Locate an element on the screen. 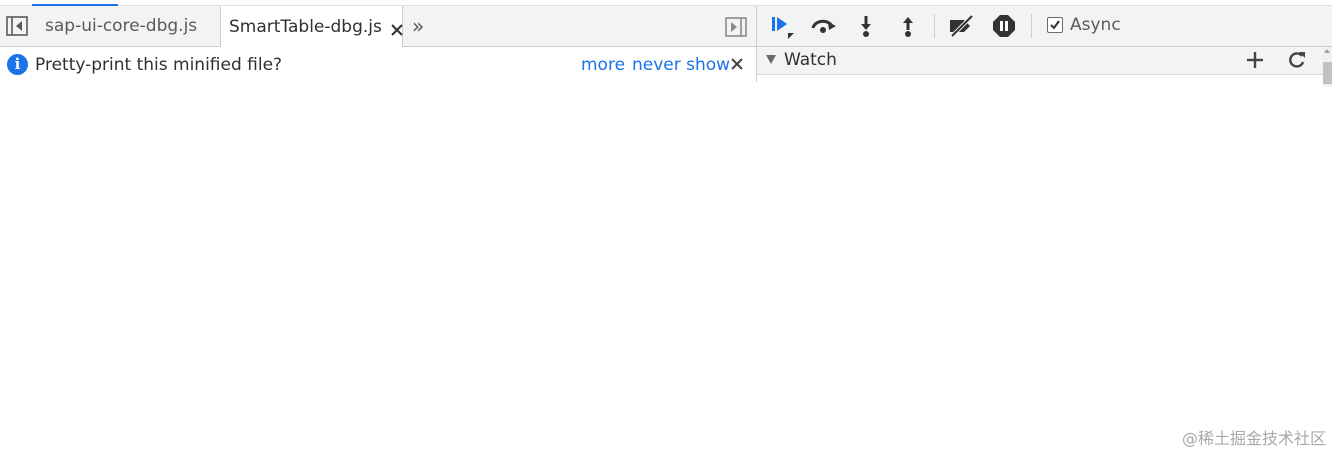 The image size is (1332, 457). pause-on-exceptions-icon is located at coordinates (1004, 26).